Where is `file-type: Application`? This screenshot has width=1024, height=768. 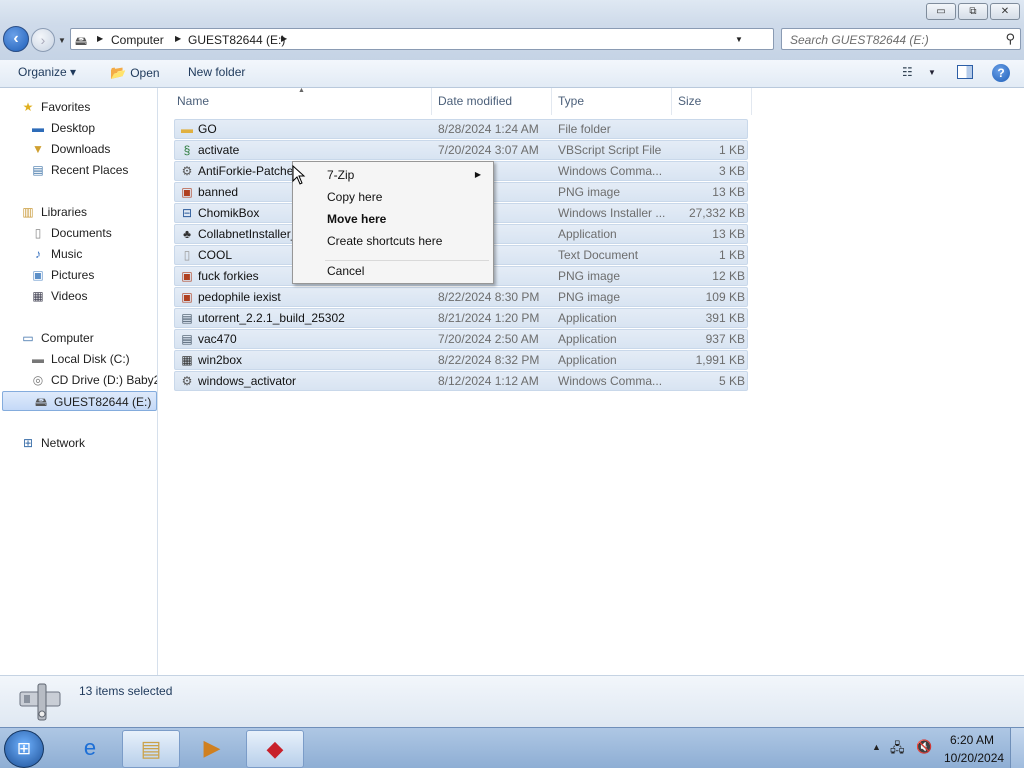 file-type: Application is located at coordinates (587, 318).